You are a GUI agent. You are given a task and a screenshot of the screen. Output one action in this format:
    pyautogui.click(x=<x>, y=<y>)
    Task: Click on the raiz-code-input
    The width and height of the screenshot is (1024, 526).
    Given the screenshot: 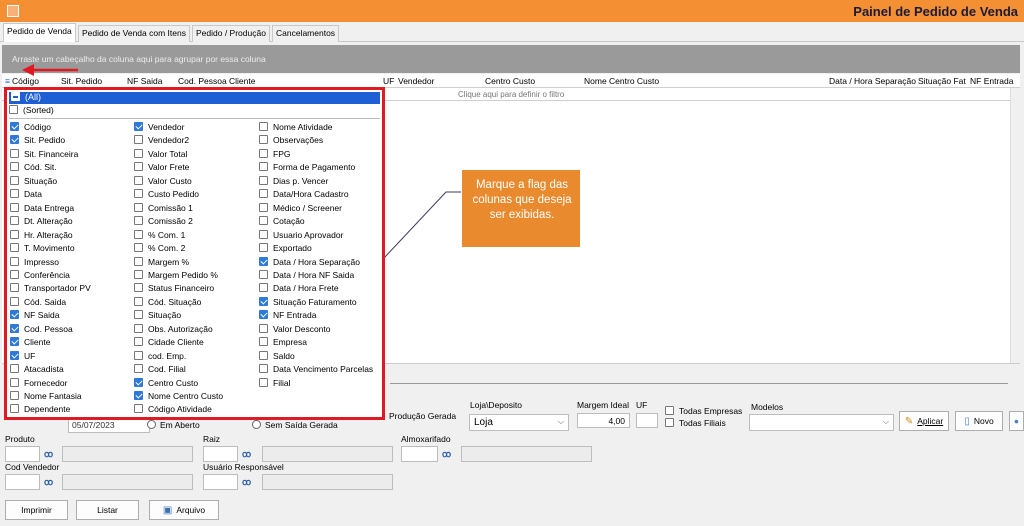 What is the action you would take?
    pyautogui.click(x=220, y=454)
    